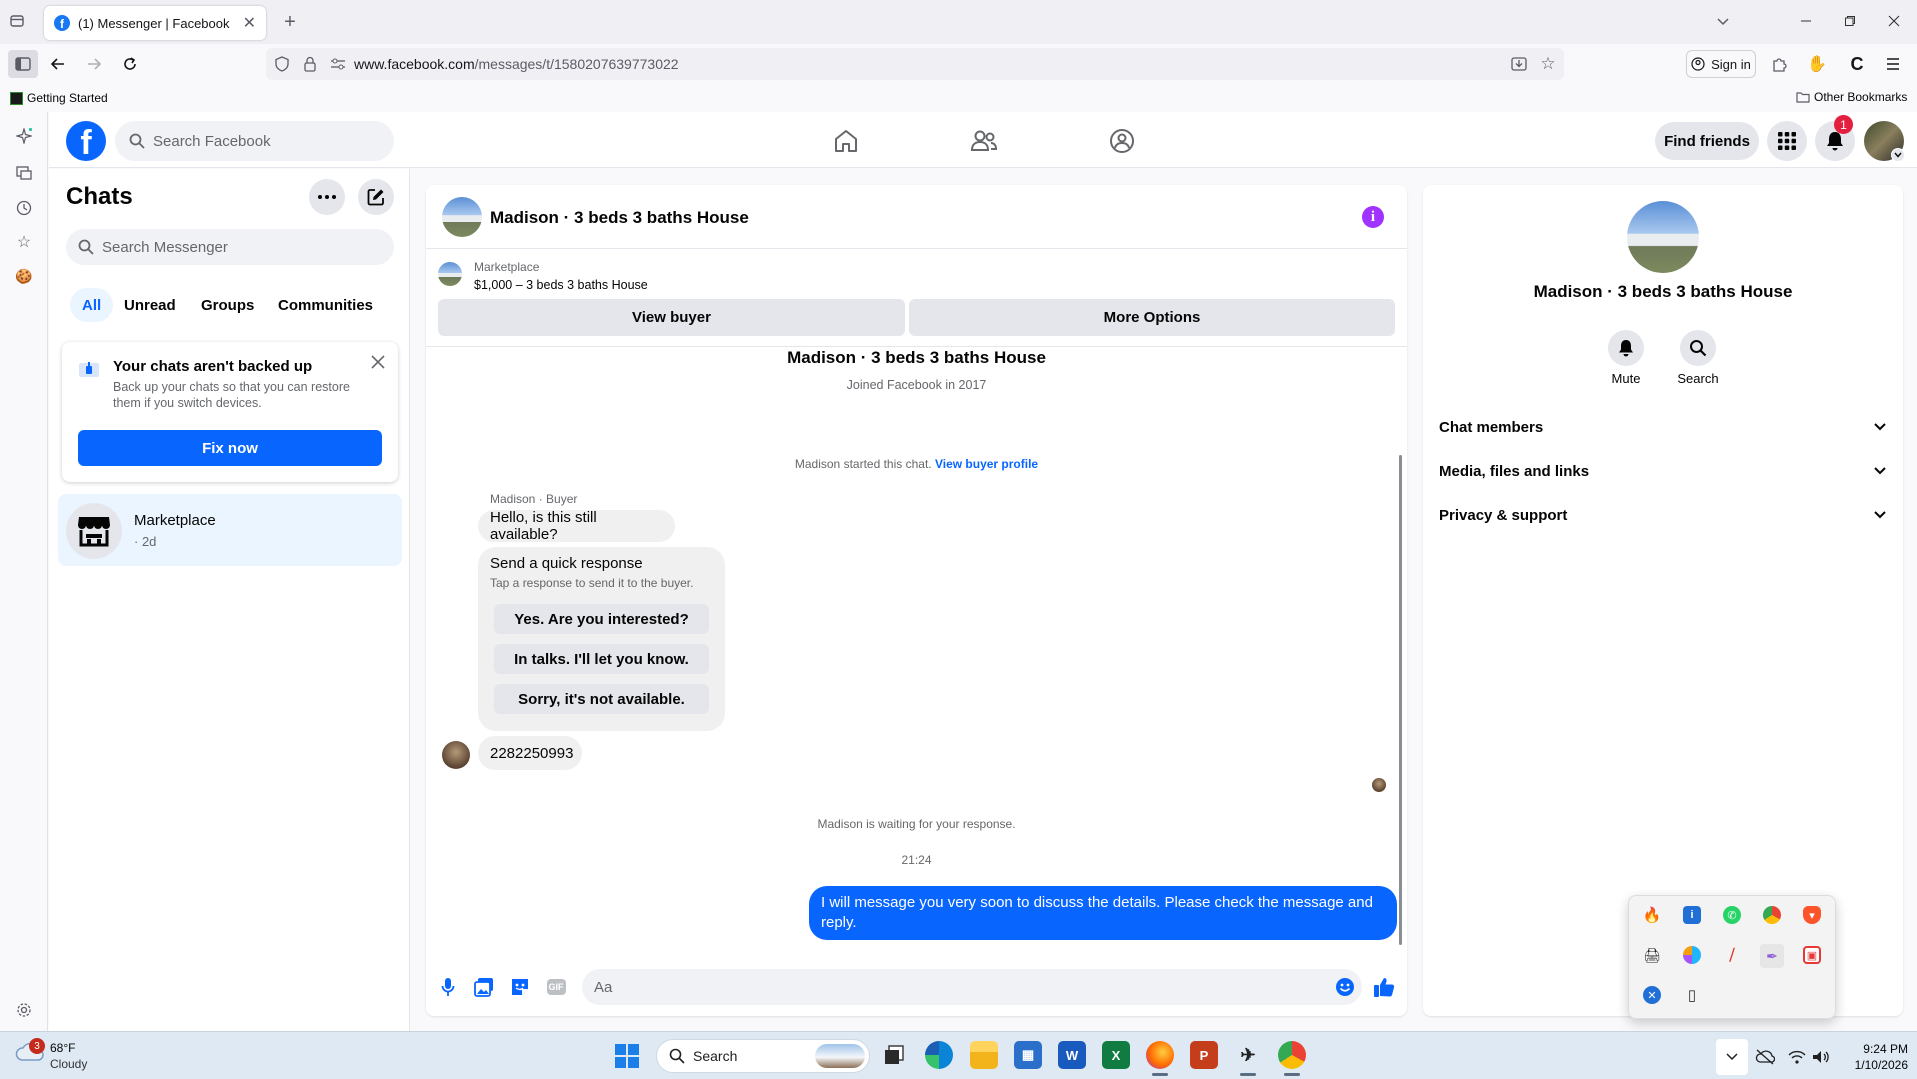  I want to click on minimize-window-icon, so click(1806, 21).